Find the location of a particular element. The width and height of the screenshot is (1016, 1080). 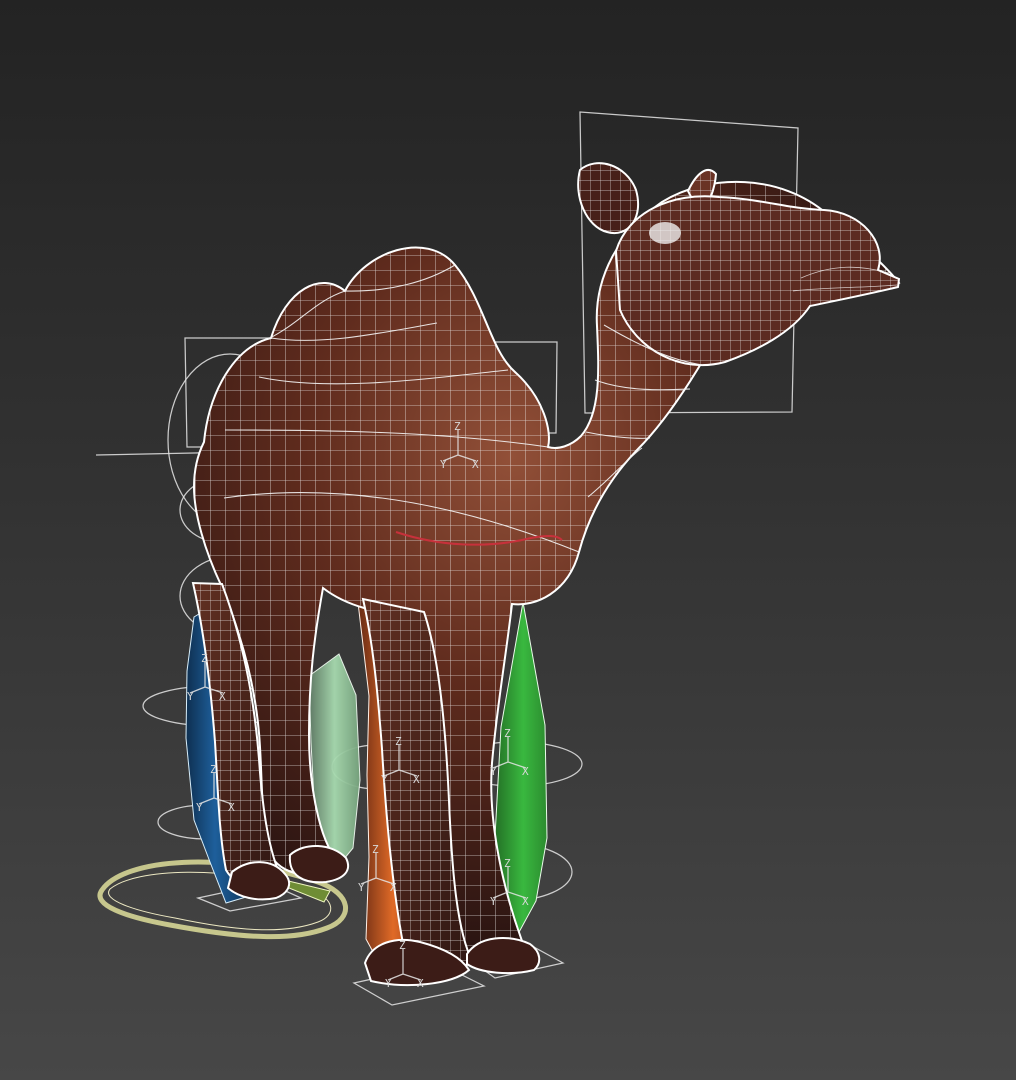

camel-rear-foot-right is located at coordinates (319, 864).